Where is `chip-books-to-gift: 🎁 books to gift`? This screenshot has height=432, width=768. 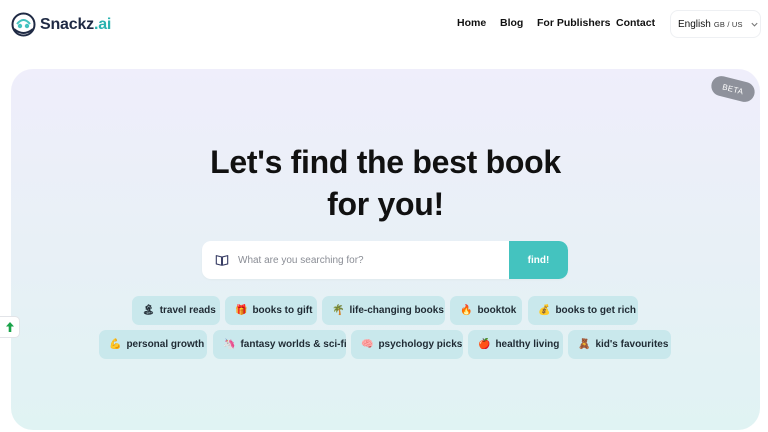 chip-books-to-gift: 🎁 books to gift is located at coordinates (271, 310).